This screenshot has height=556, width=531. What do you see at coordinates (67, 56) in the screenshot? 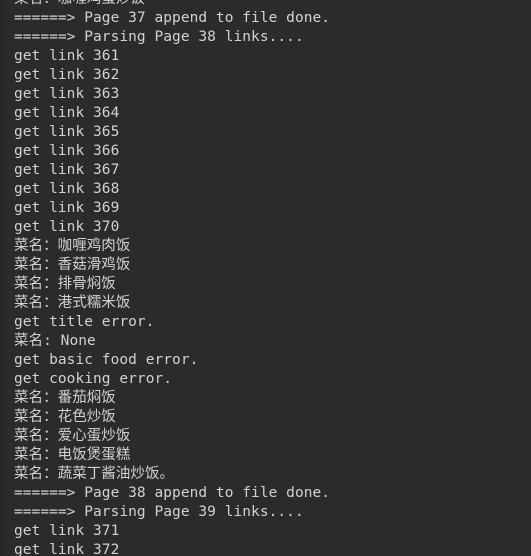
I see `console-line: get link 361` at bounding box center [67, 56].